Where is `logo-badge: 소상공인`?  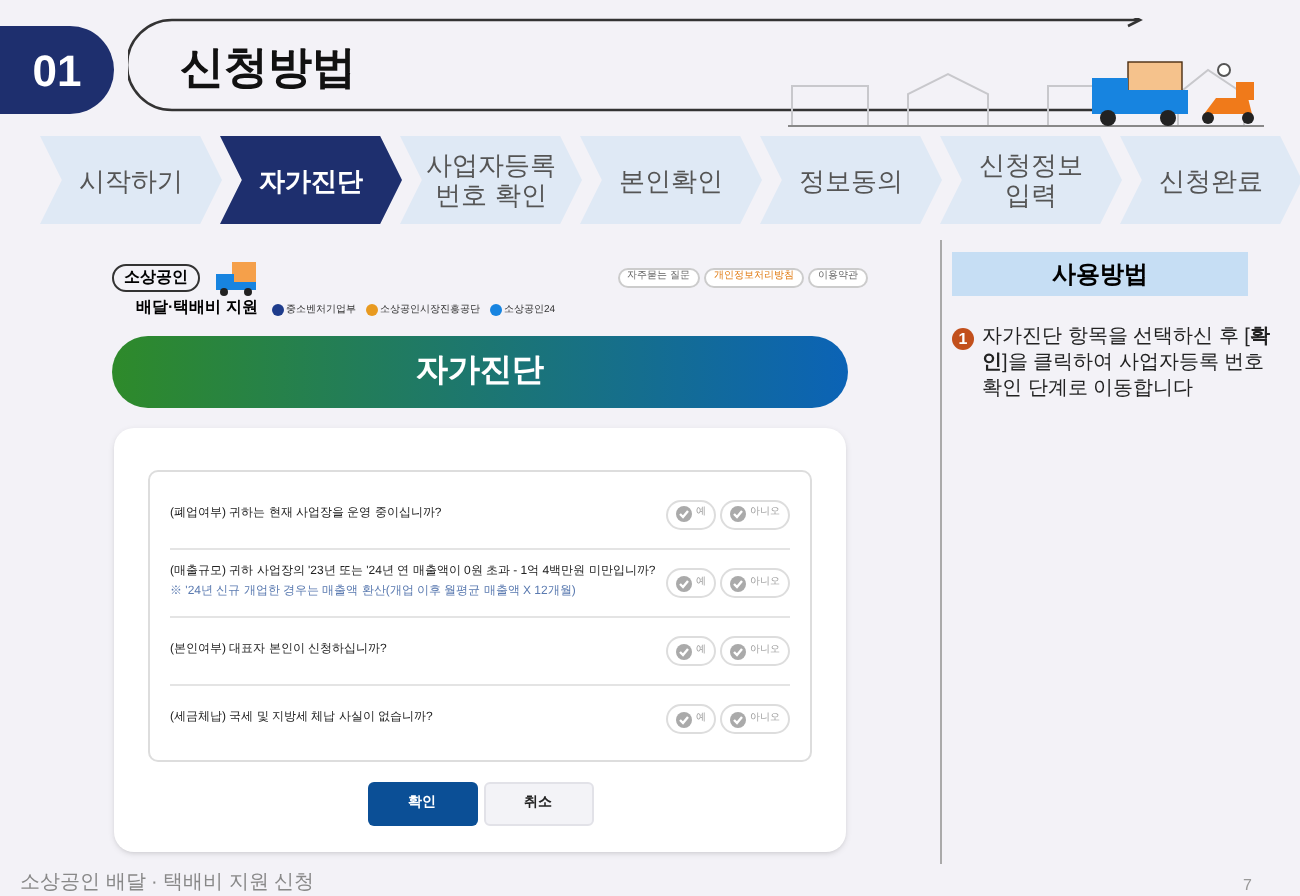
logo-badge: 소상공인 is located at coordinates (156, 278).